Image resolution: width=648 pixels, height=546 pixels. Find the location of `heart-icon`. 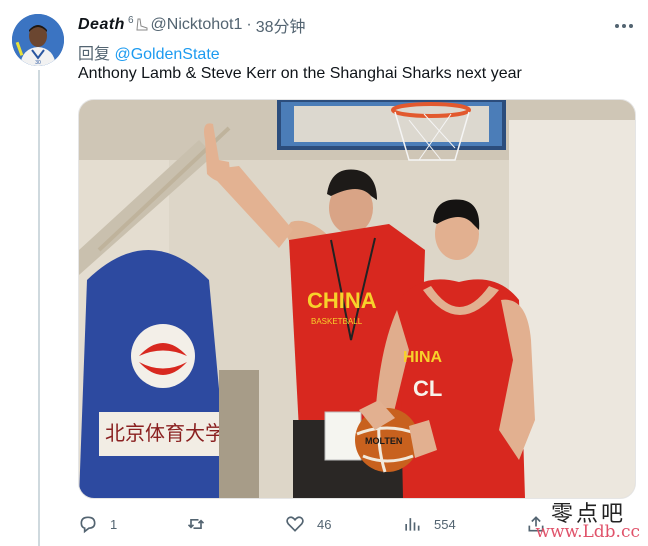

heart-icon is located at coordinates (295, 524).